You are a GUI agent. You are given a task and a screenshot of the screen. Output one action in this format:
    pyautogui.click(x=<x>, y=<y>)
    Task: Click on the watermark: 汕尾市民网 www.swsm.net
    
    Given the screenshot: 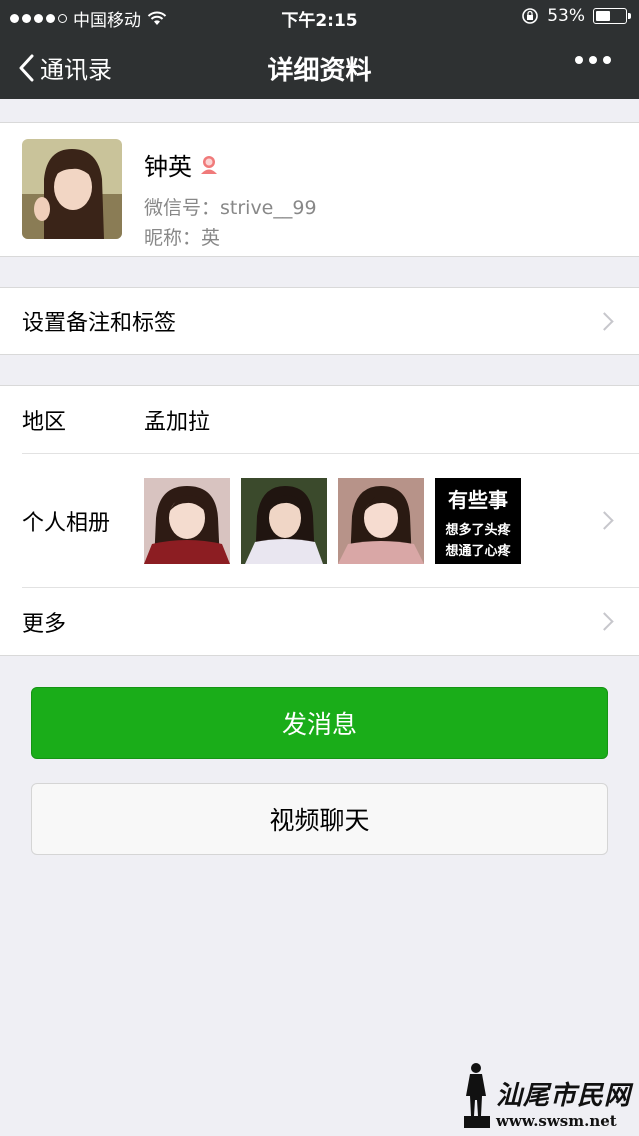 What is the action you would take?
    pyautogui.click(x=546, y=1095)
    